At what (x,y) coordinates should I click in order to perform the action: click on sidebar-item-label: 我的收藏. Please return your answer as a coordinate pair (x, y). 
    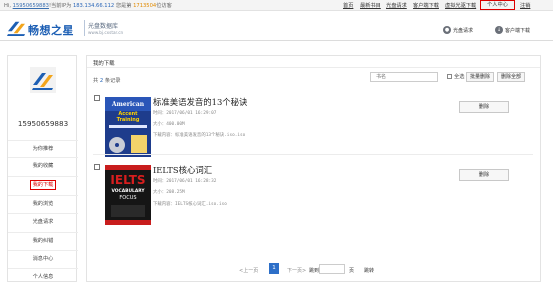
    Looking at the image, I should click on (43, 166).